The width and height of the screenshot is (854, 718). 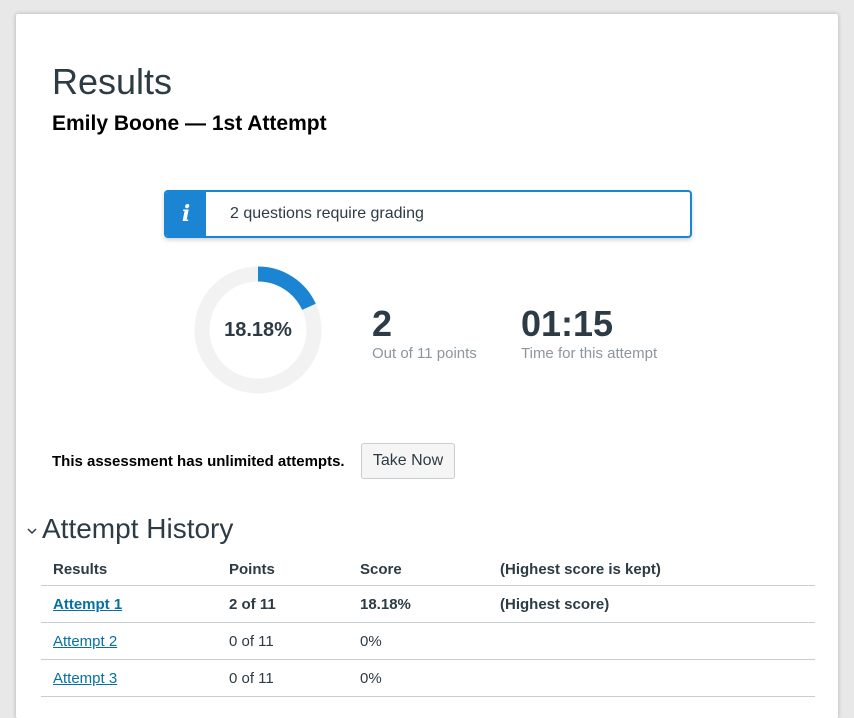 What do you see at coordinates (651, 641) in the screenshot?
I see `attempt-2-note` at bounding box center [651, 641].